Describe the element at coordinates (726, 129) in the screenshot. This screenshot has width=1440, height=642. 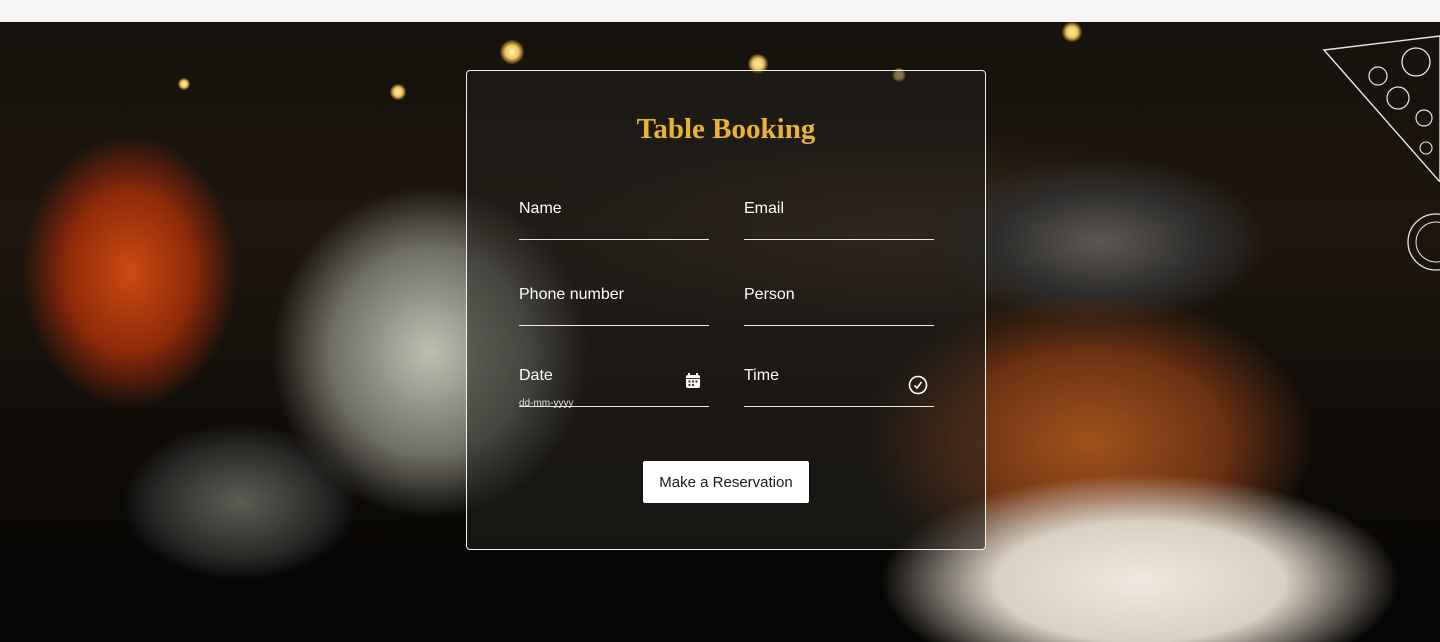
I see `form-title: Table Booking` at that location.